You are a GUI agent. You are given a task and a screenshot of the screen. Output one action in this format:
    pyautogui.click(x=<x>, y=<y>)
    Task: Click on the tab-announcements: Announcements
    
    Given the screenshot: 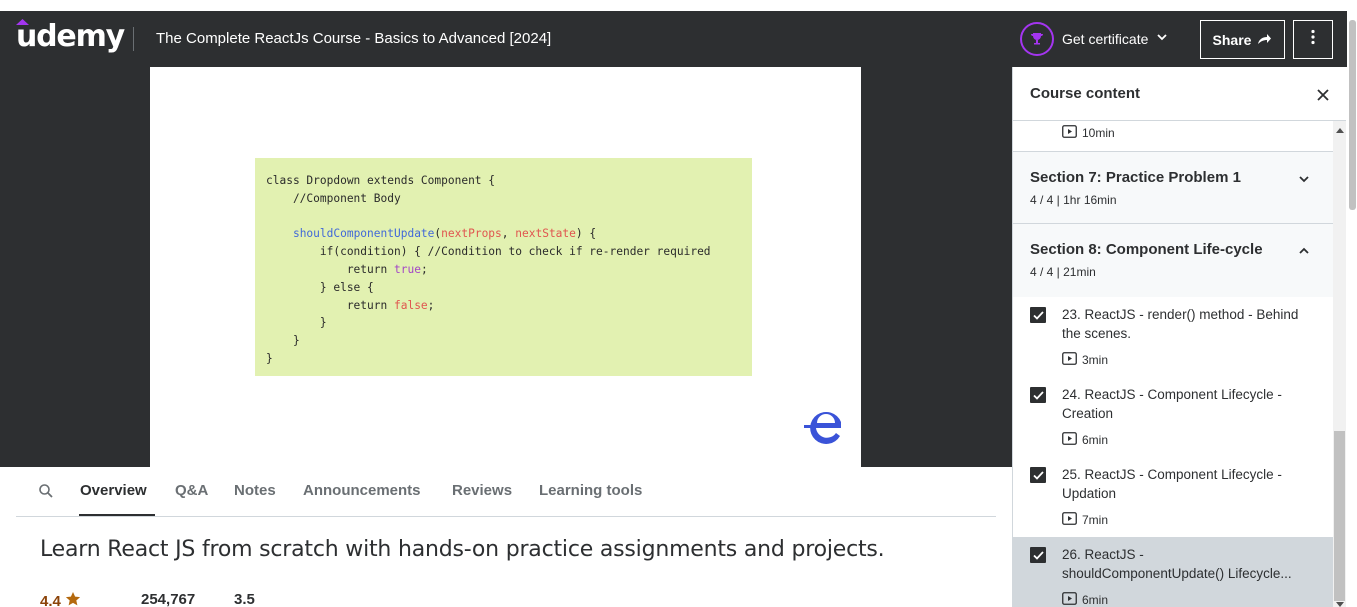 What is the action you would take?
    pyautogui.click(x=362, y=490)
    